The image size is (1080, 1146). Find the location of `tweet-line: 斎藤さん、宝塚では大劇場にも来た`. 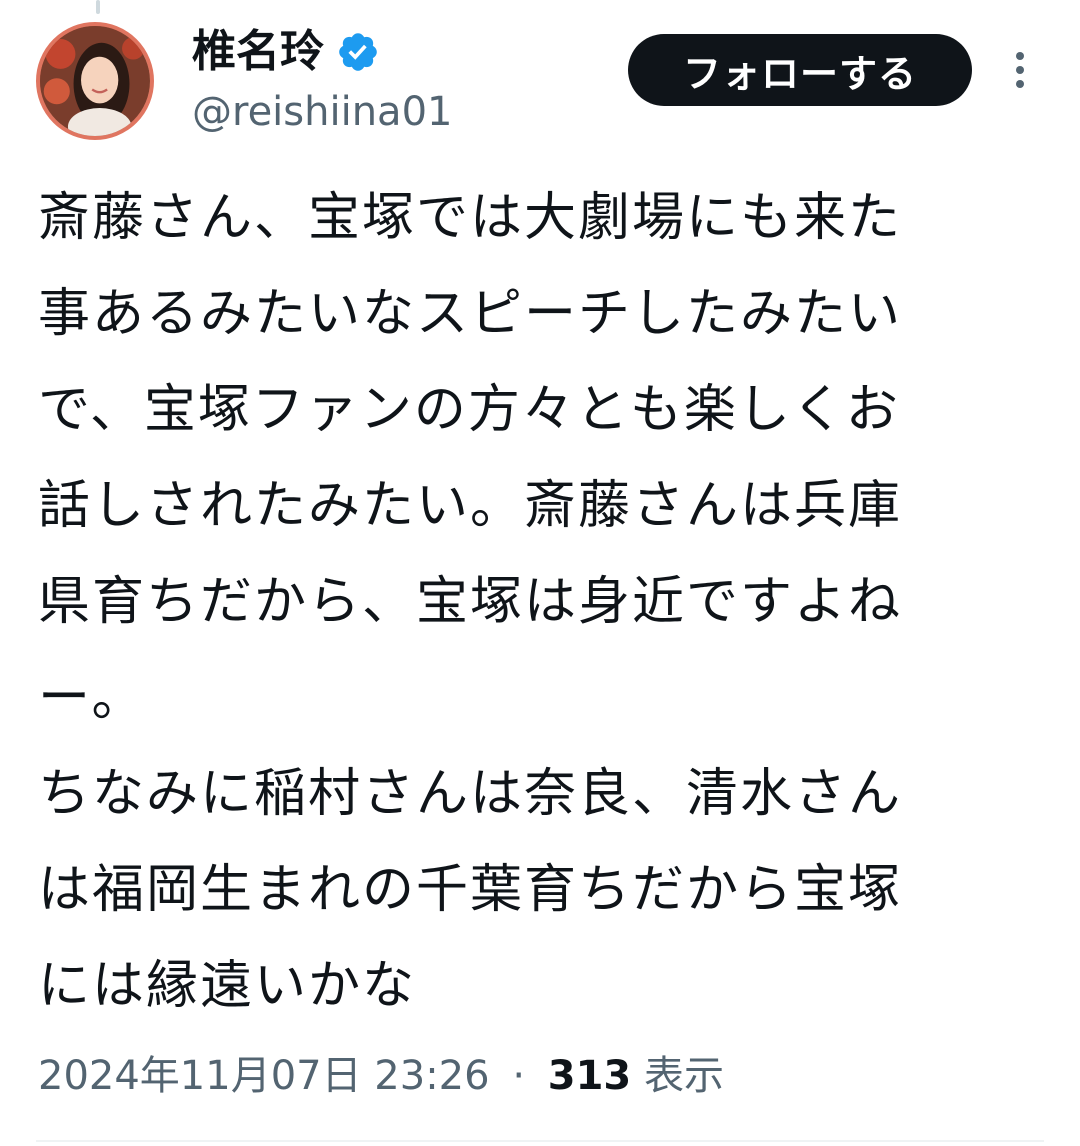

tweet-line: 斎藤さん、宝塚では大劇場にも来た is located at coordinates (470, 218).